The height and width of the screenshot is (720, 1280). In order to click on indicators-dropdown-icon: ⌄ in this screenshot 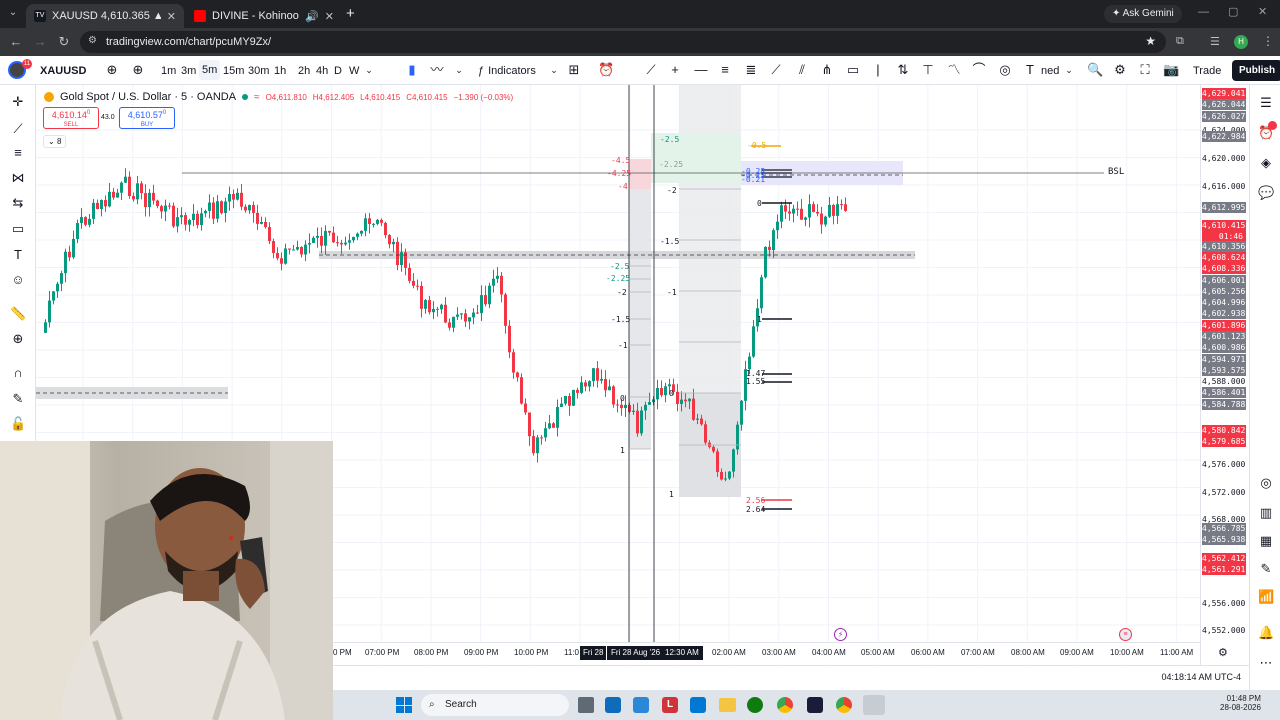, I will do `click(554, 70)`.